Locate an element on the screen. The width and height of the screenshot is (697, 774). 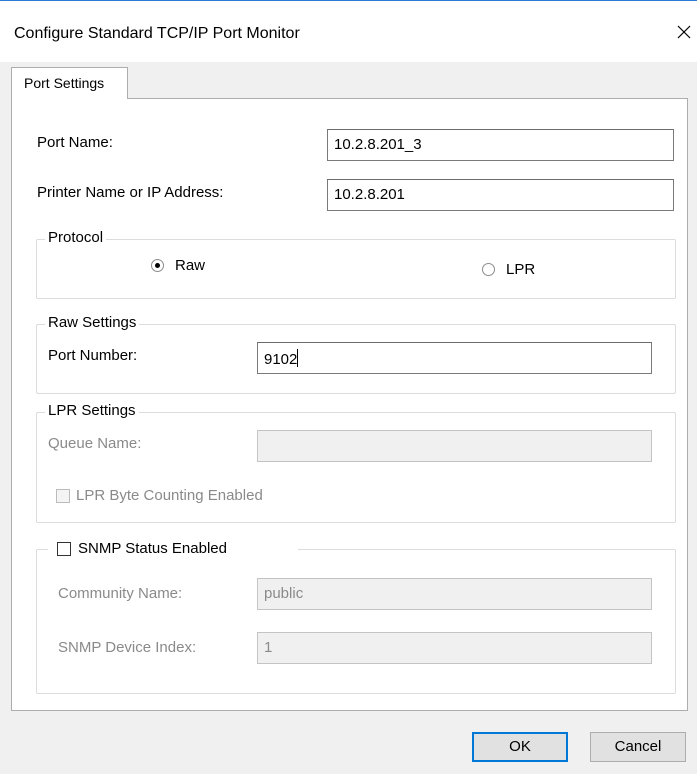
snmp-enabled-label: SNMP Status Enabled is located at coordinates (152, 548).